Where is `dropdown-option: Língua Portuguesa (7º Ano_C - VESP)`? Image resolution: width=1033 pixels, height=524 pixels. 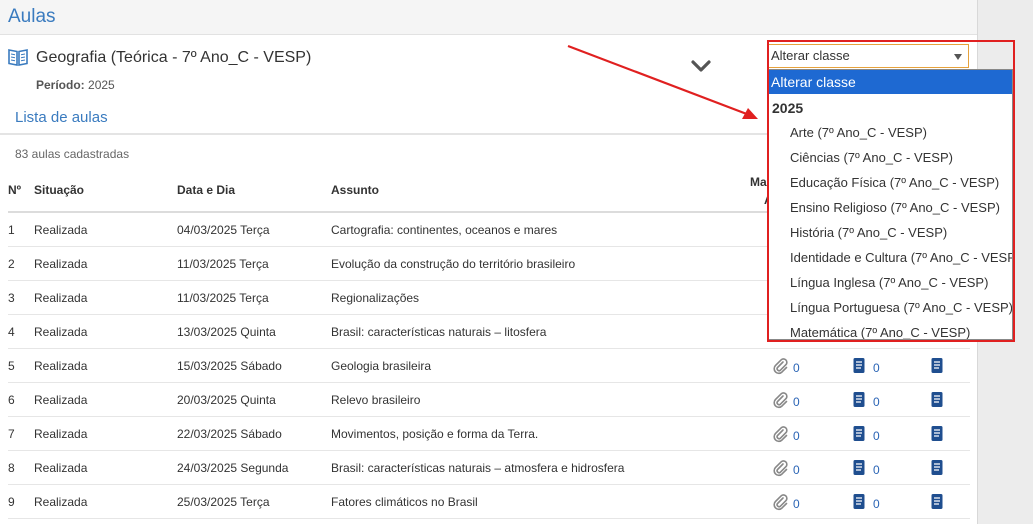 dropdown-option: Língua Portuguesa (7º Ano_C - VESP) is located at coordinates (890, 307).